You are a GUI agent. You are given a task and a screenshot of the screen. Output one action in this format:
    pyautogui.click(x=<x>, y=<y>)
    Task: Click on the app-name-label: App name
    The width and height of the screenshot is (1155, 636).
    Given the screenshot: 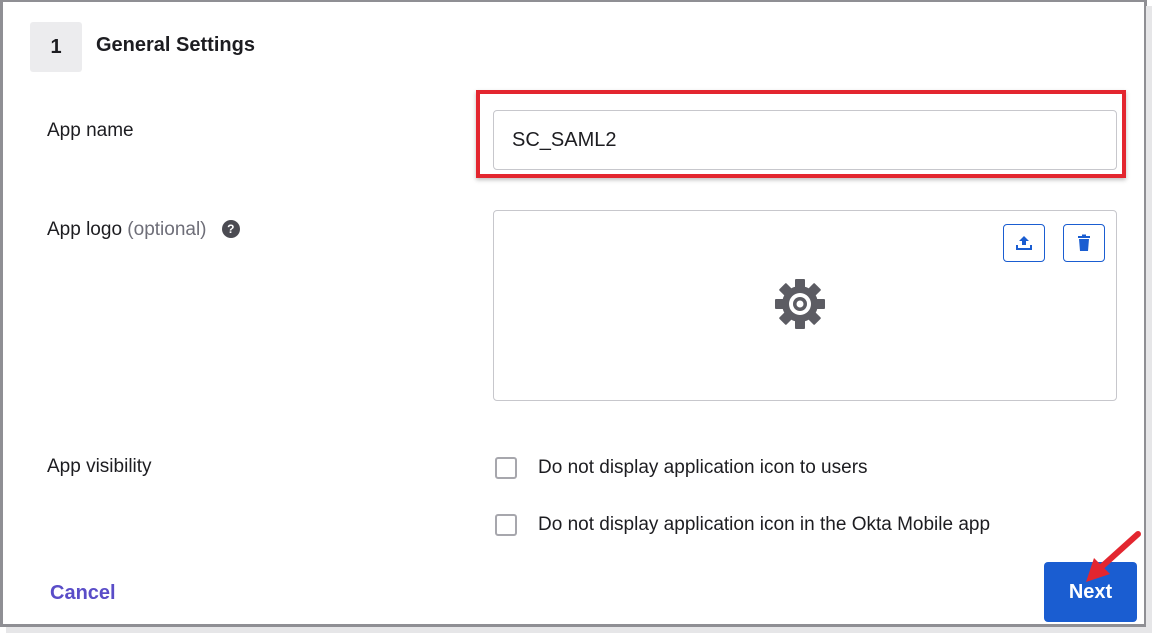 What is the action you would take?
    pyautogui.click(x=90, y=130)
    